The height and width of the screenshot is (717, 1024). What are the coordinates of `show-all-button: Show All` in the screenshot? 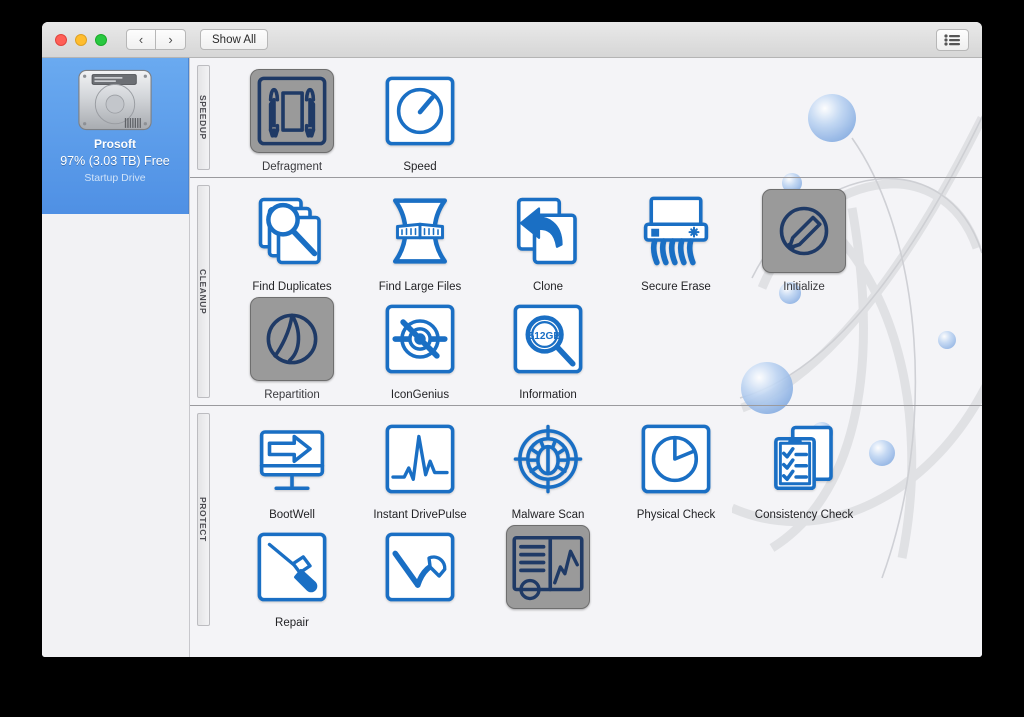 It's located at (234, 39).